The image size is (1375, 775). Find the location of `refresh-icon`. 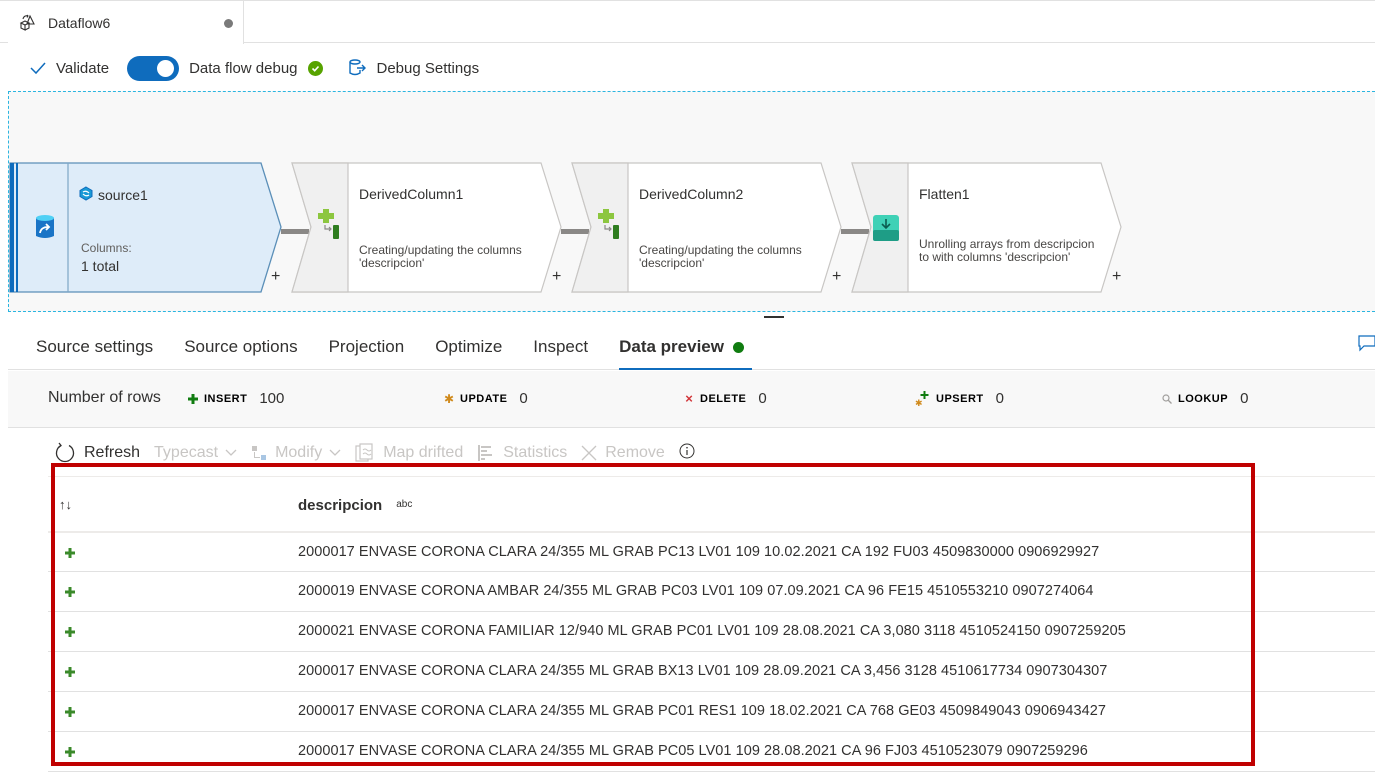

refresh-icon is located at coordinates (65, 453).